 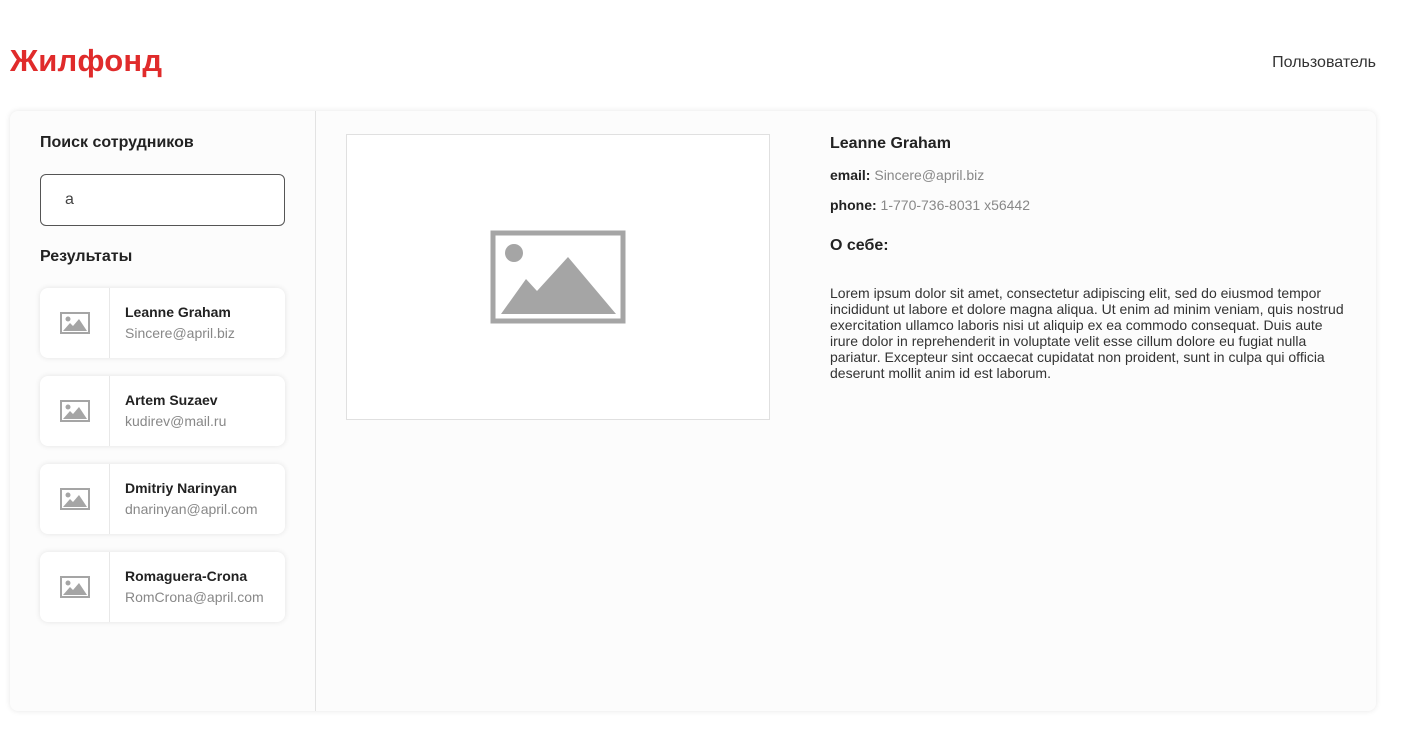 What do you see at coordinates (162, 499) in the screenshot?
I see `result-item: Dmitriy Narinyan dnarinyan@april.com` at bounding box center [162, 499].